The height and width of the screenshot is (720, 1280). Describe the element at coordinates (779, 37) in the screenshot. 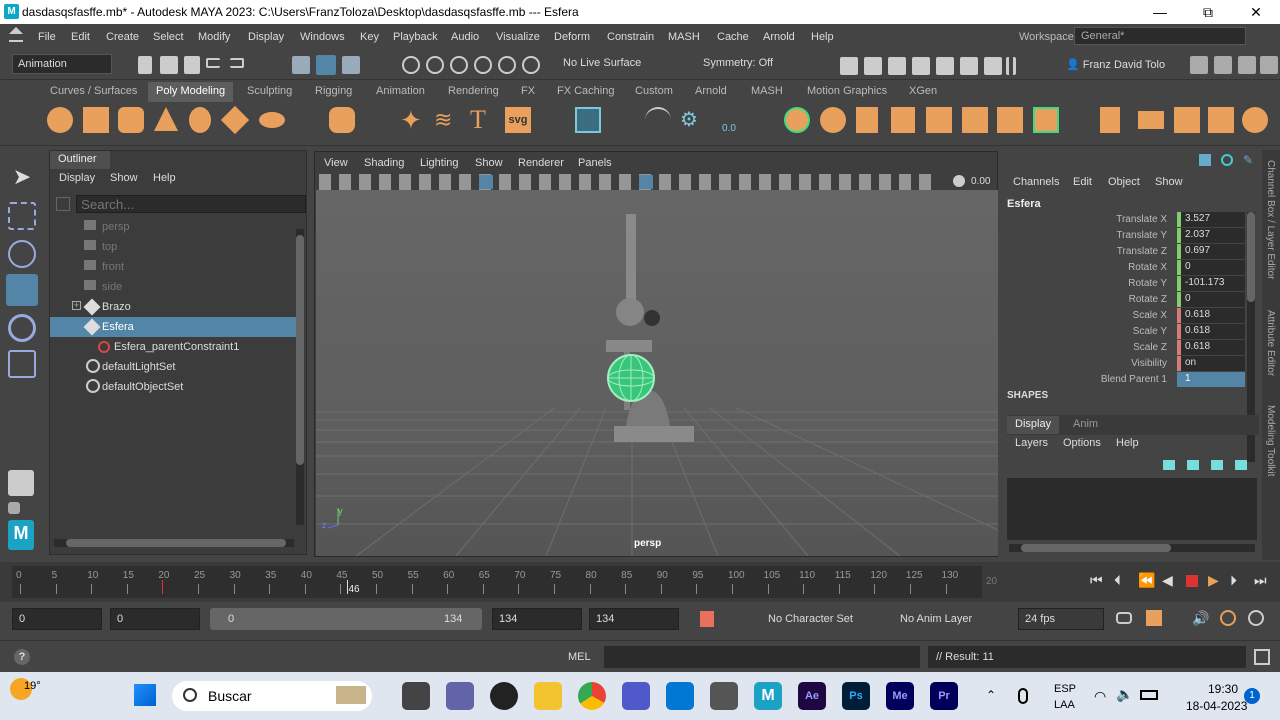

I see `menu-arnold: Arnold` at that location.